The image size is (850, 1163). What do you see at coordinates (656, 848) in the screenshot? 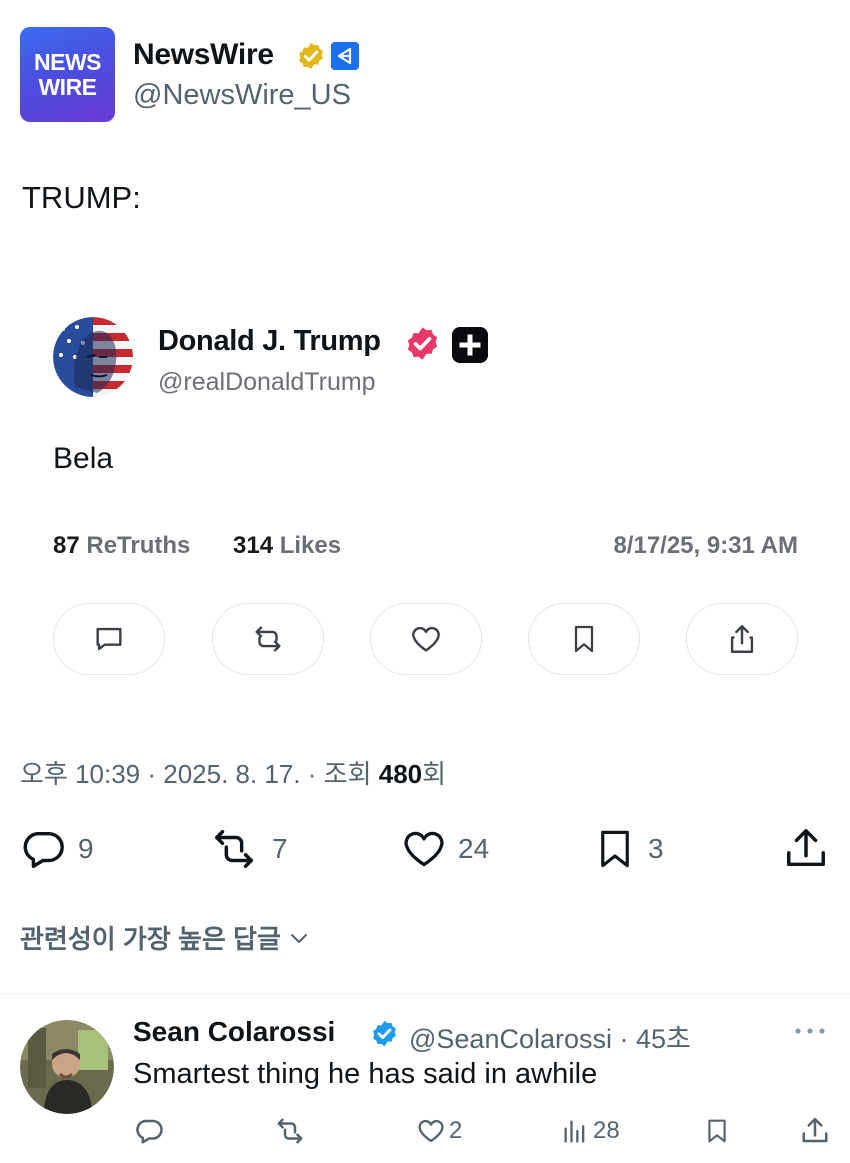
I see `bookmark-count: 3` at bounding box center [656, 848].